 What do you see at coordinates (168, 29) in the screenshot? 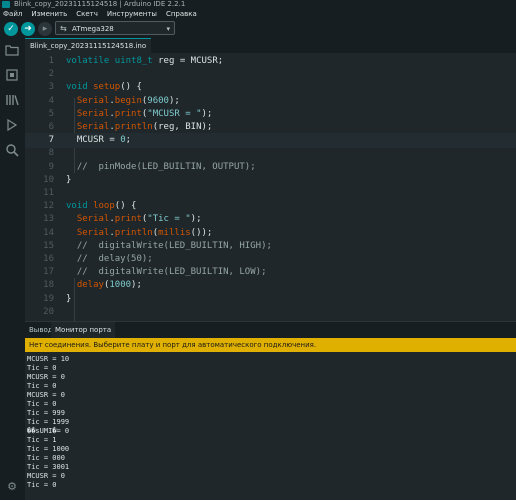
I see `chevron-down-icon: ▾` at bounding box center [168, 29].